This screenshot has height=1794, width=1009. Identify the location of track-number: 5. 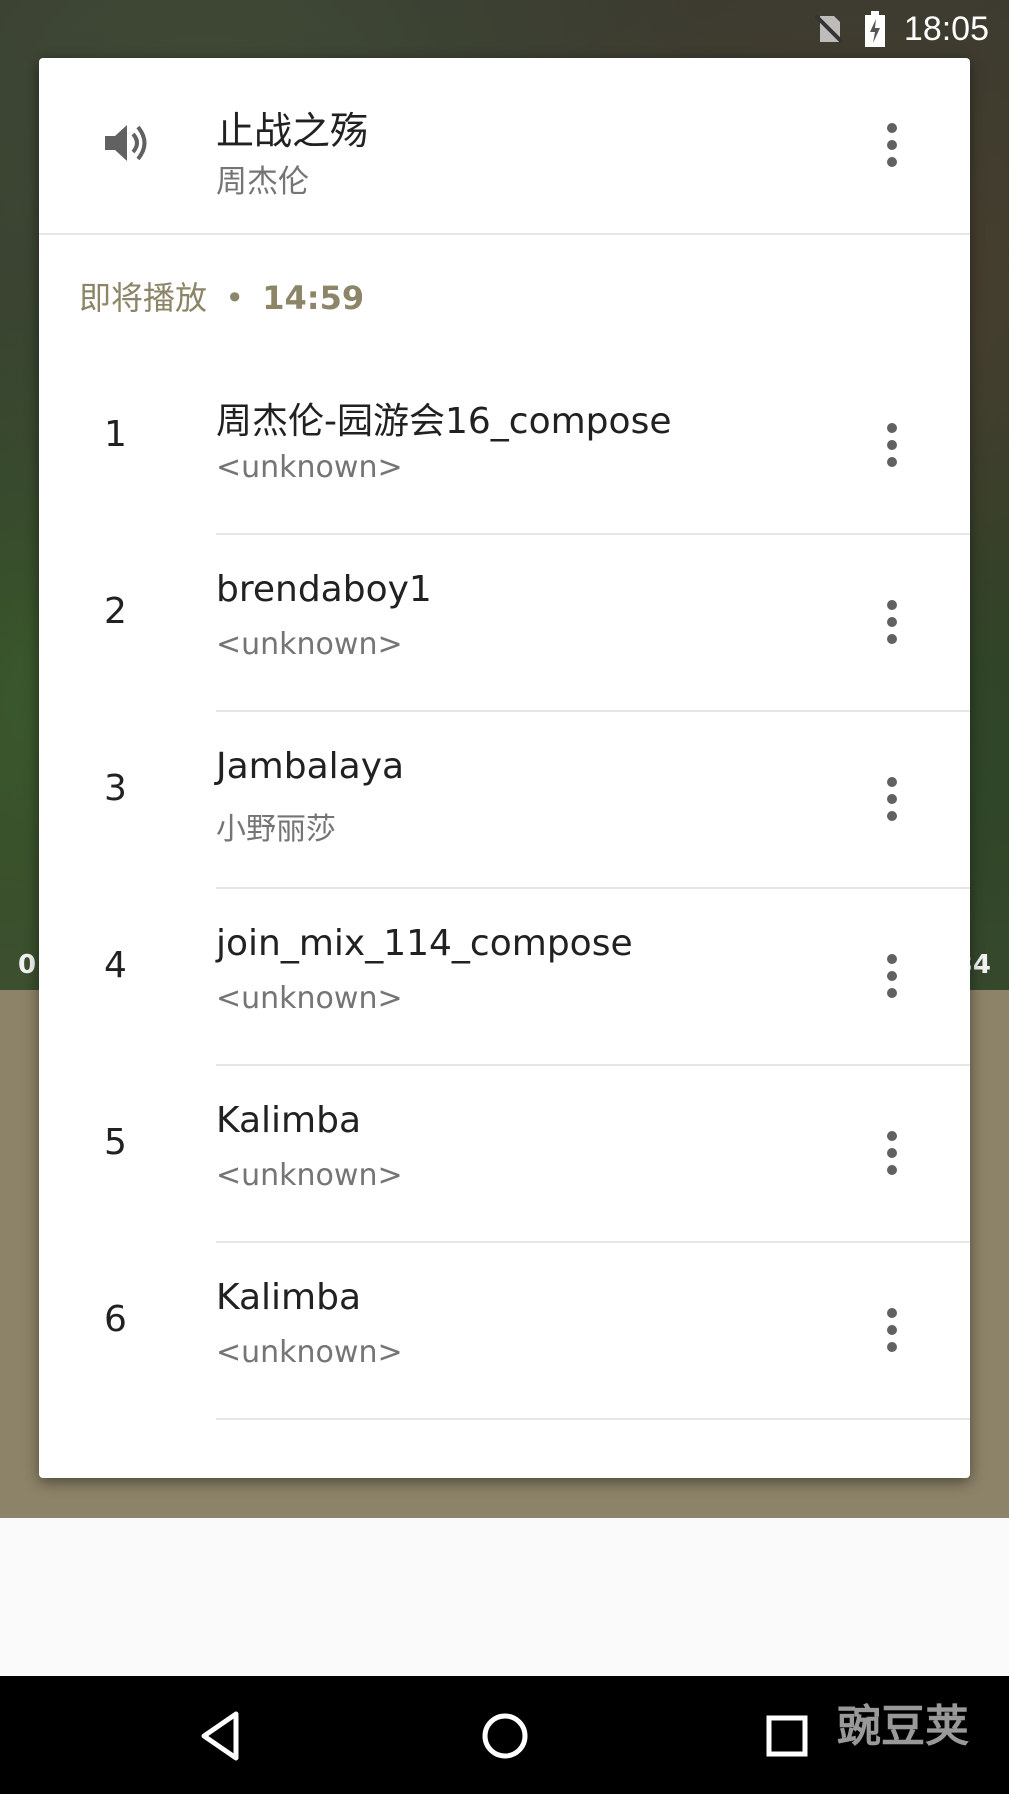
(115, 1142).